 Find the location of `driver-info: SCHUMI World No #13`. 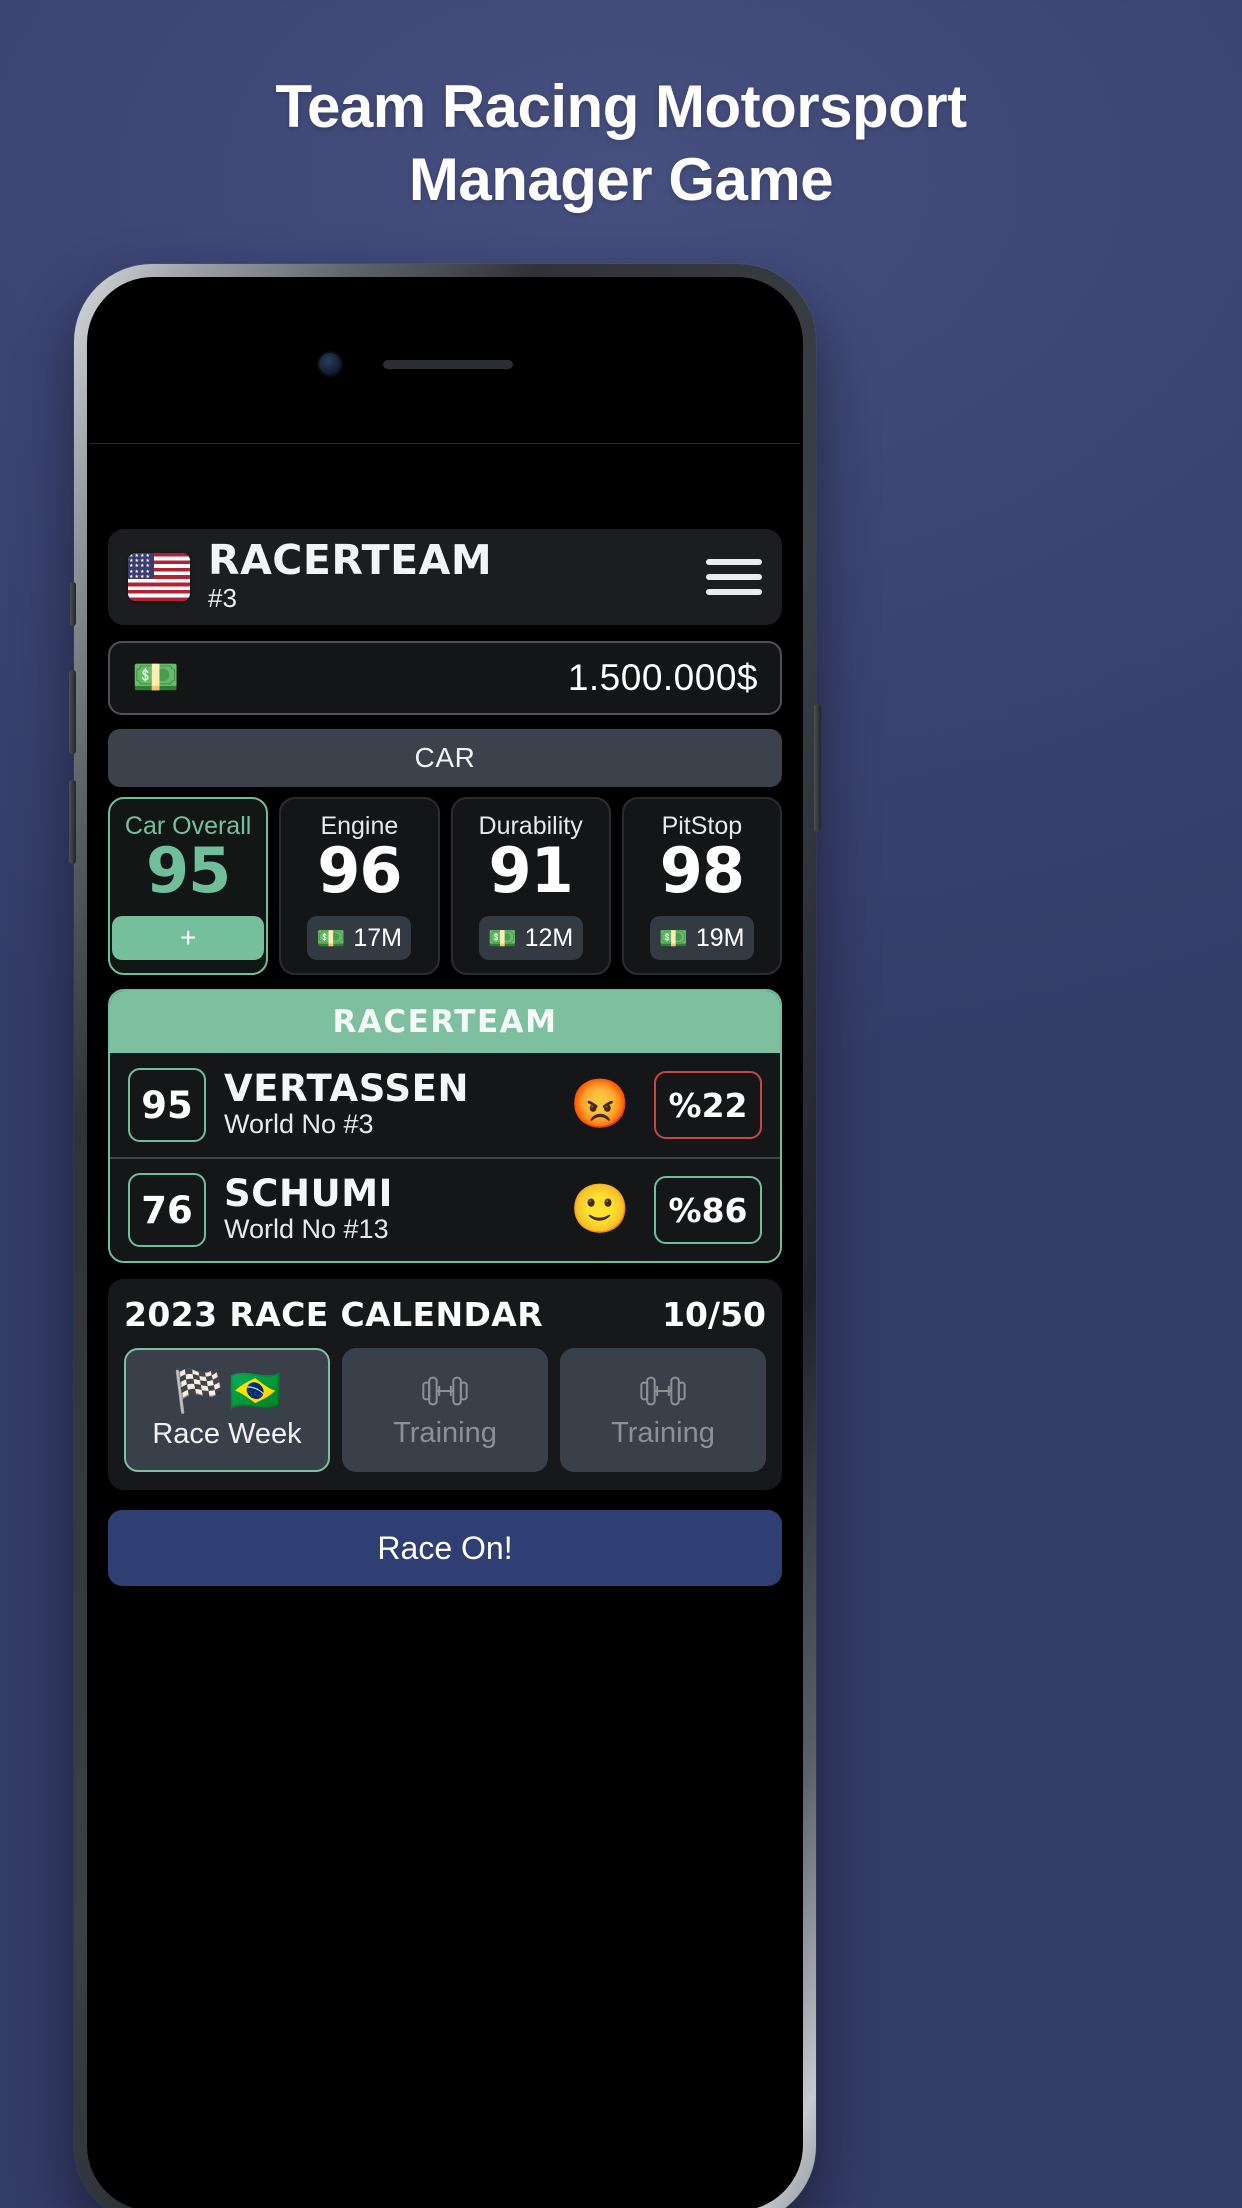

driver-info: SCHUMI World No #13 is located at coordinates (388, 1208).